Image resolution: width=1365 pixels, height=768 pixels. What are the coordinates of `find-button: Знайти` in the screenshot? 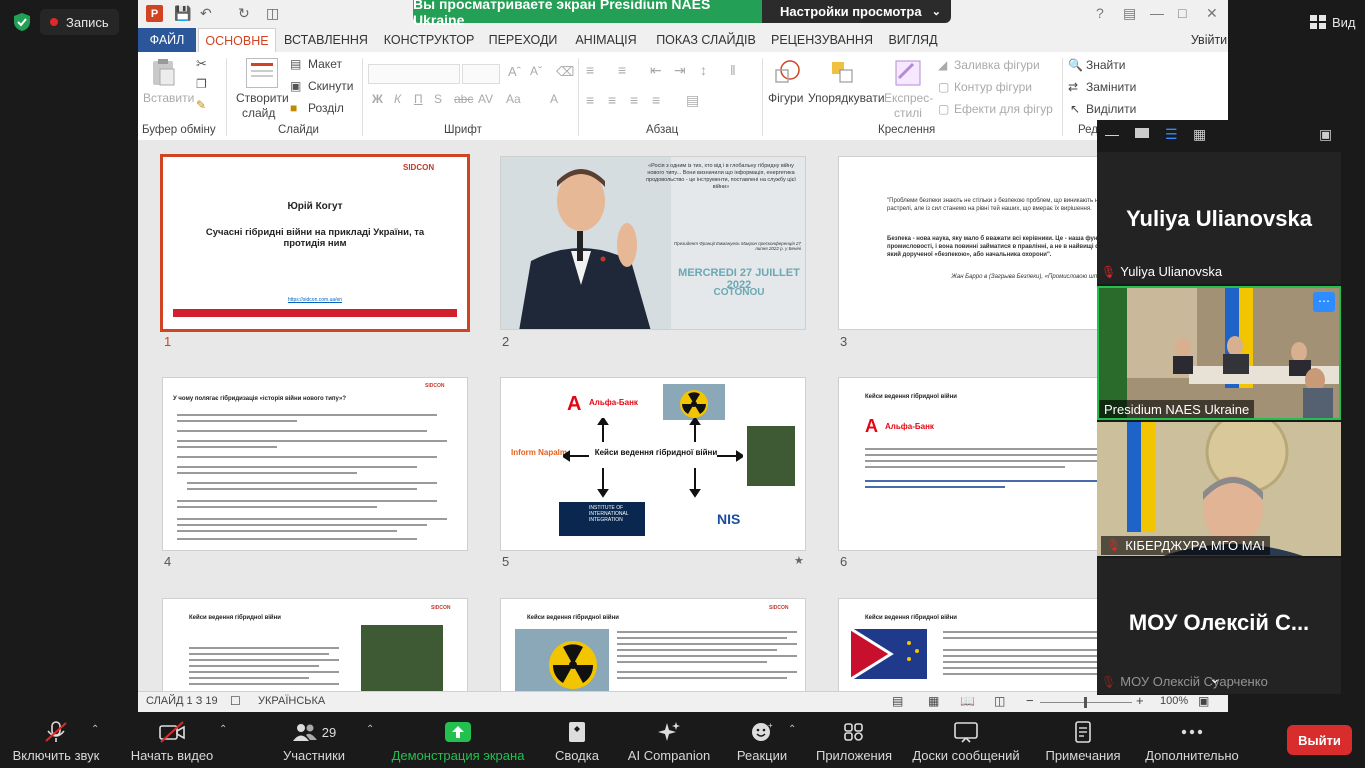 It's located at (1105, 65).